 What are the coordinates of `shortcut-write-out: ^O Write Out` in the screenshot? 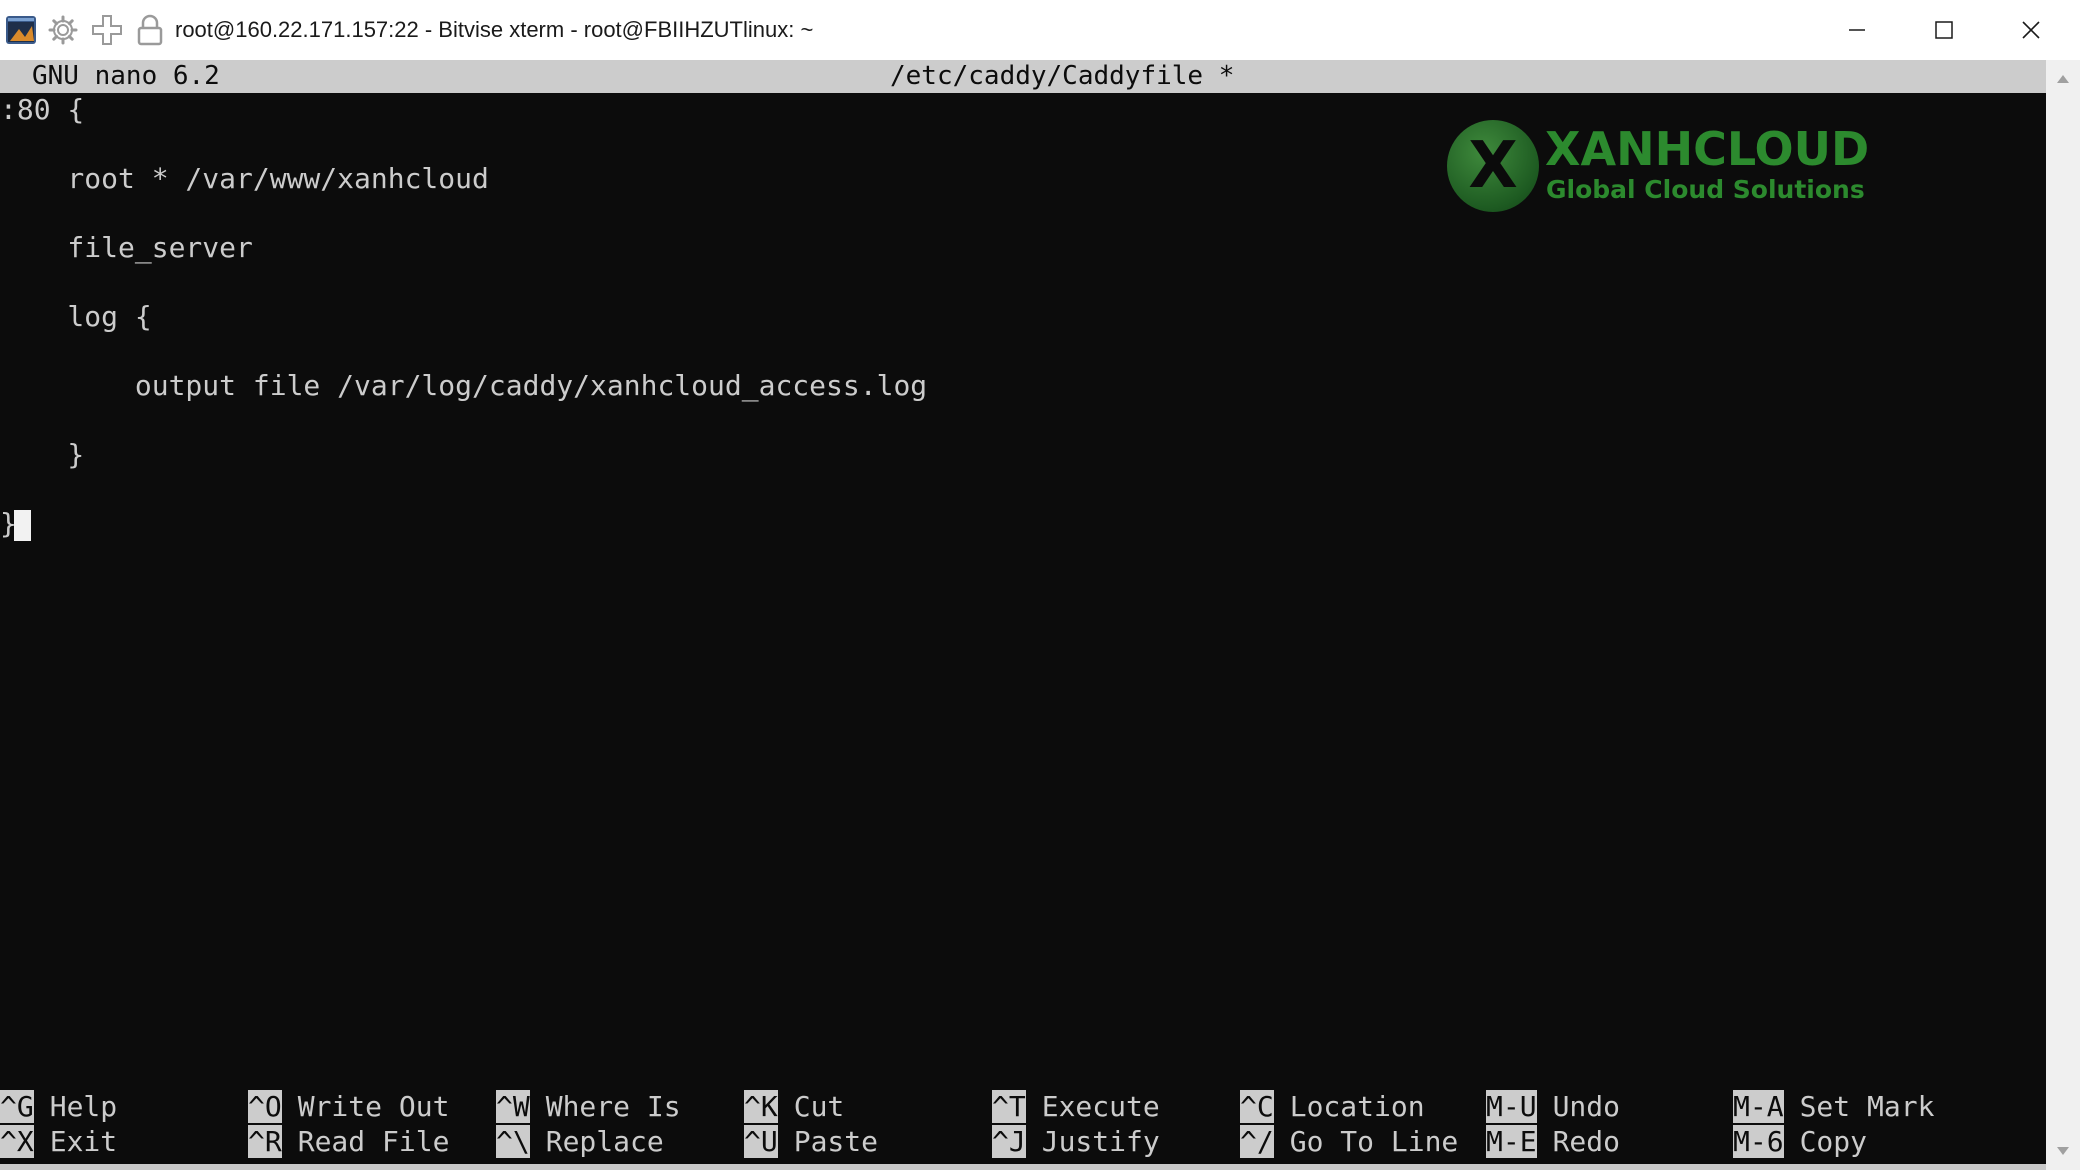 It's located at (348, 1107).